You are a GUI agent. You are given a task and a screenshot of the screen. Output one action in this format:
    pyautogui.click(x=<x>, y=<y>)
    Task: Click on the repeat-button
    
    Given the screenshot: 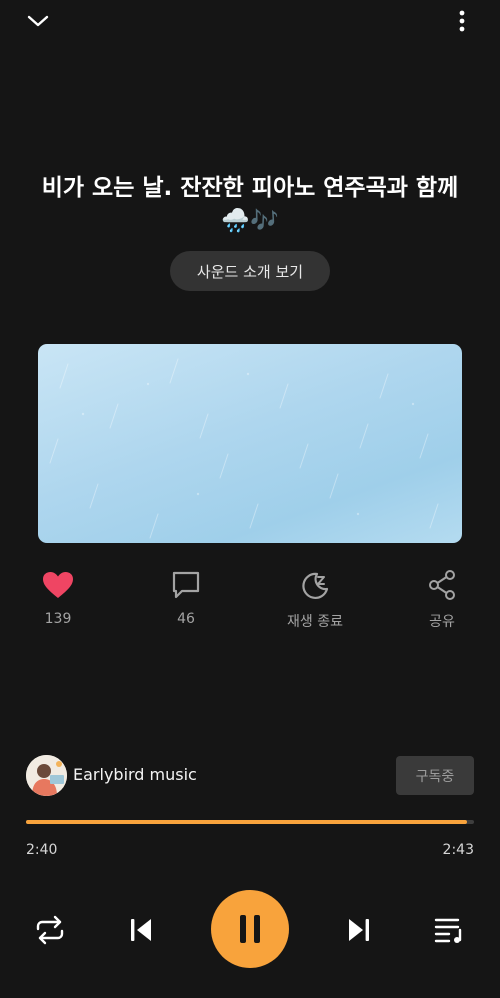 What is the action you would take?
    pyautogui.click(x=50, y=930)
    